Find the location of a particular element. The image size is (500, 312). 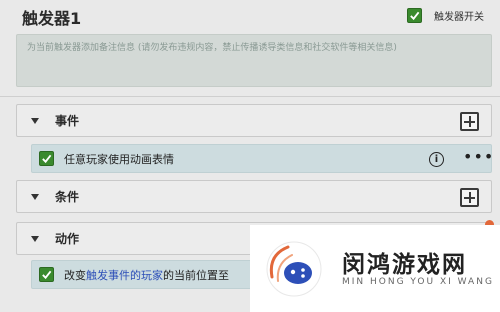

action-item-text: 改变触发事件的玩家的当前位置至 is located at coordinates (146, 275).